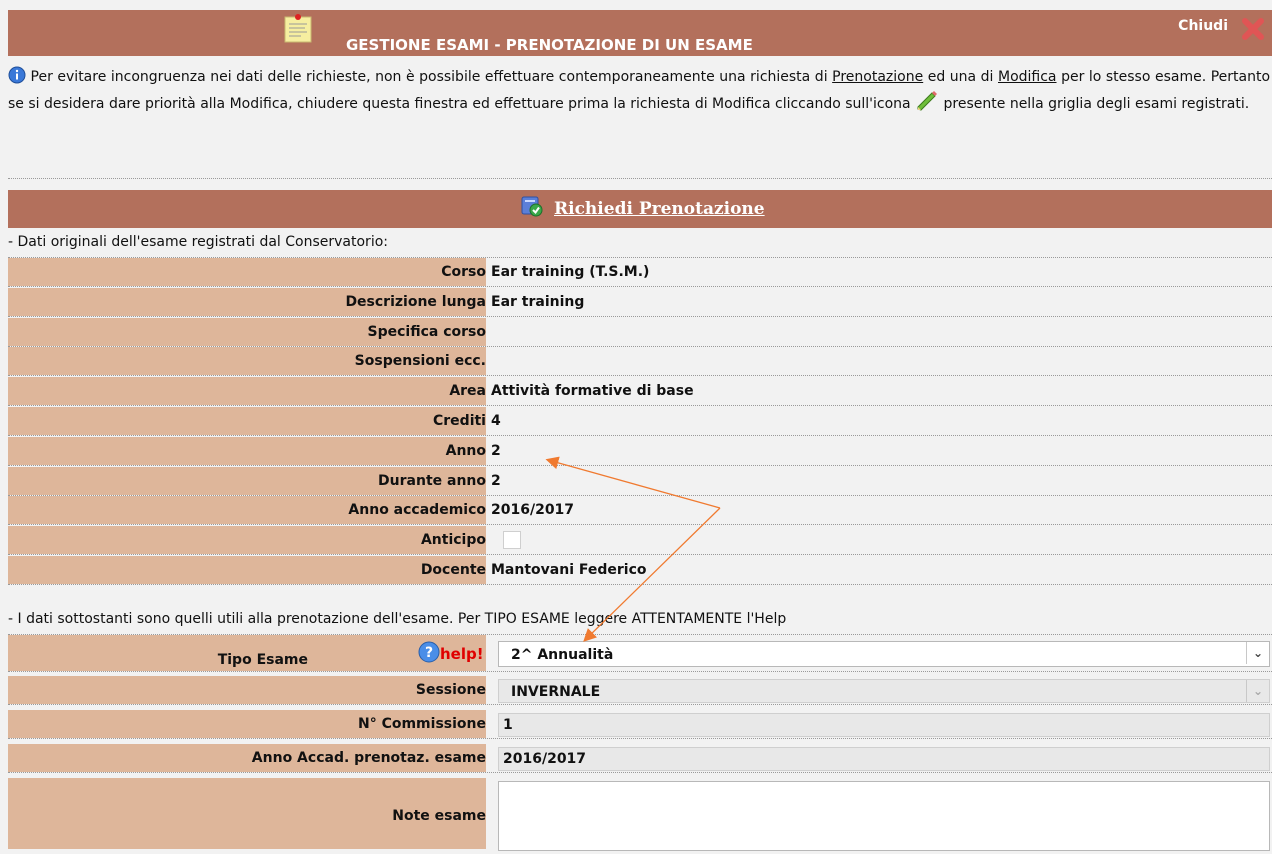 The image size is (1272, 854). I want to click on sessione-label: Sessione, so click(247, 690).